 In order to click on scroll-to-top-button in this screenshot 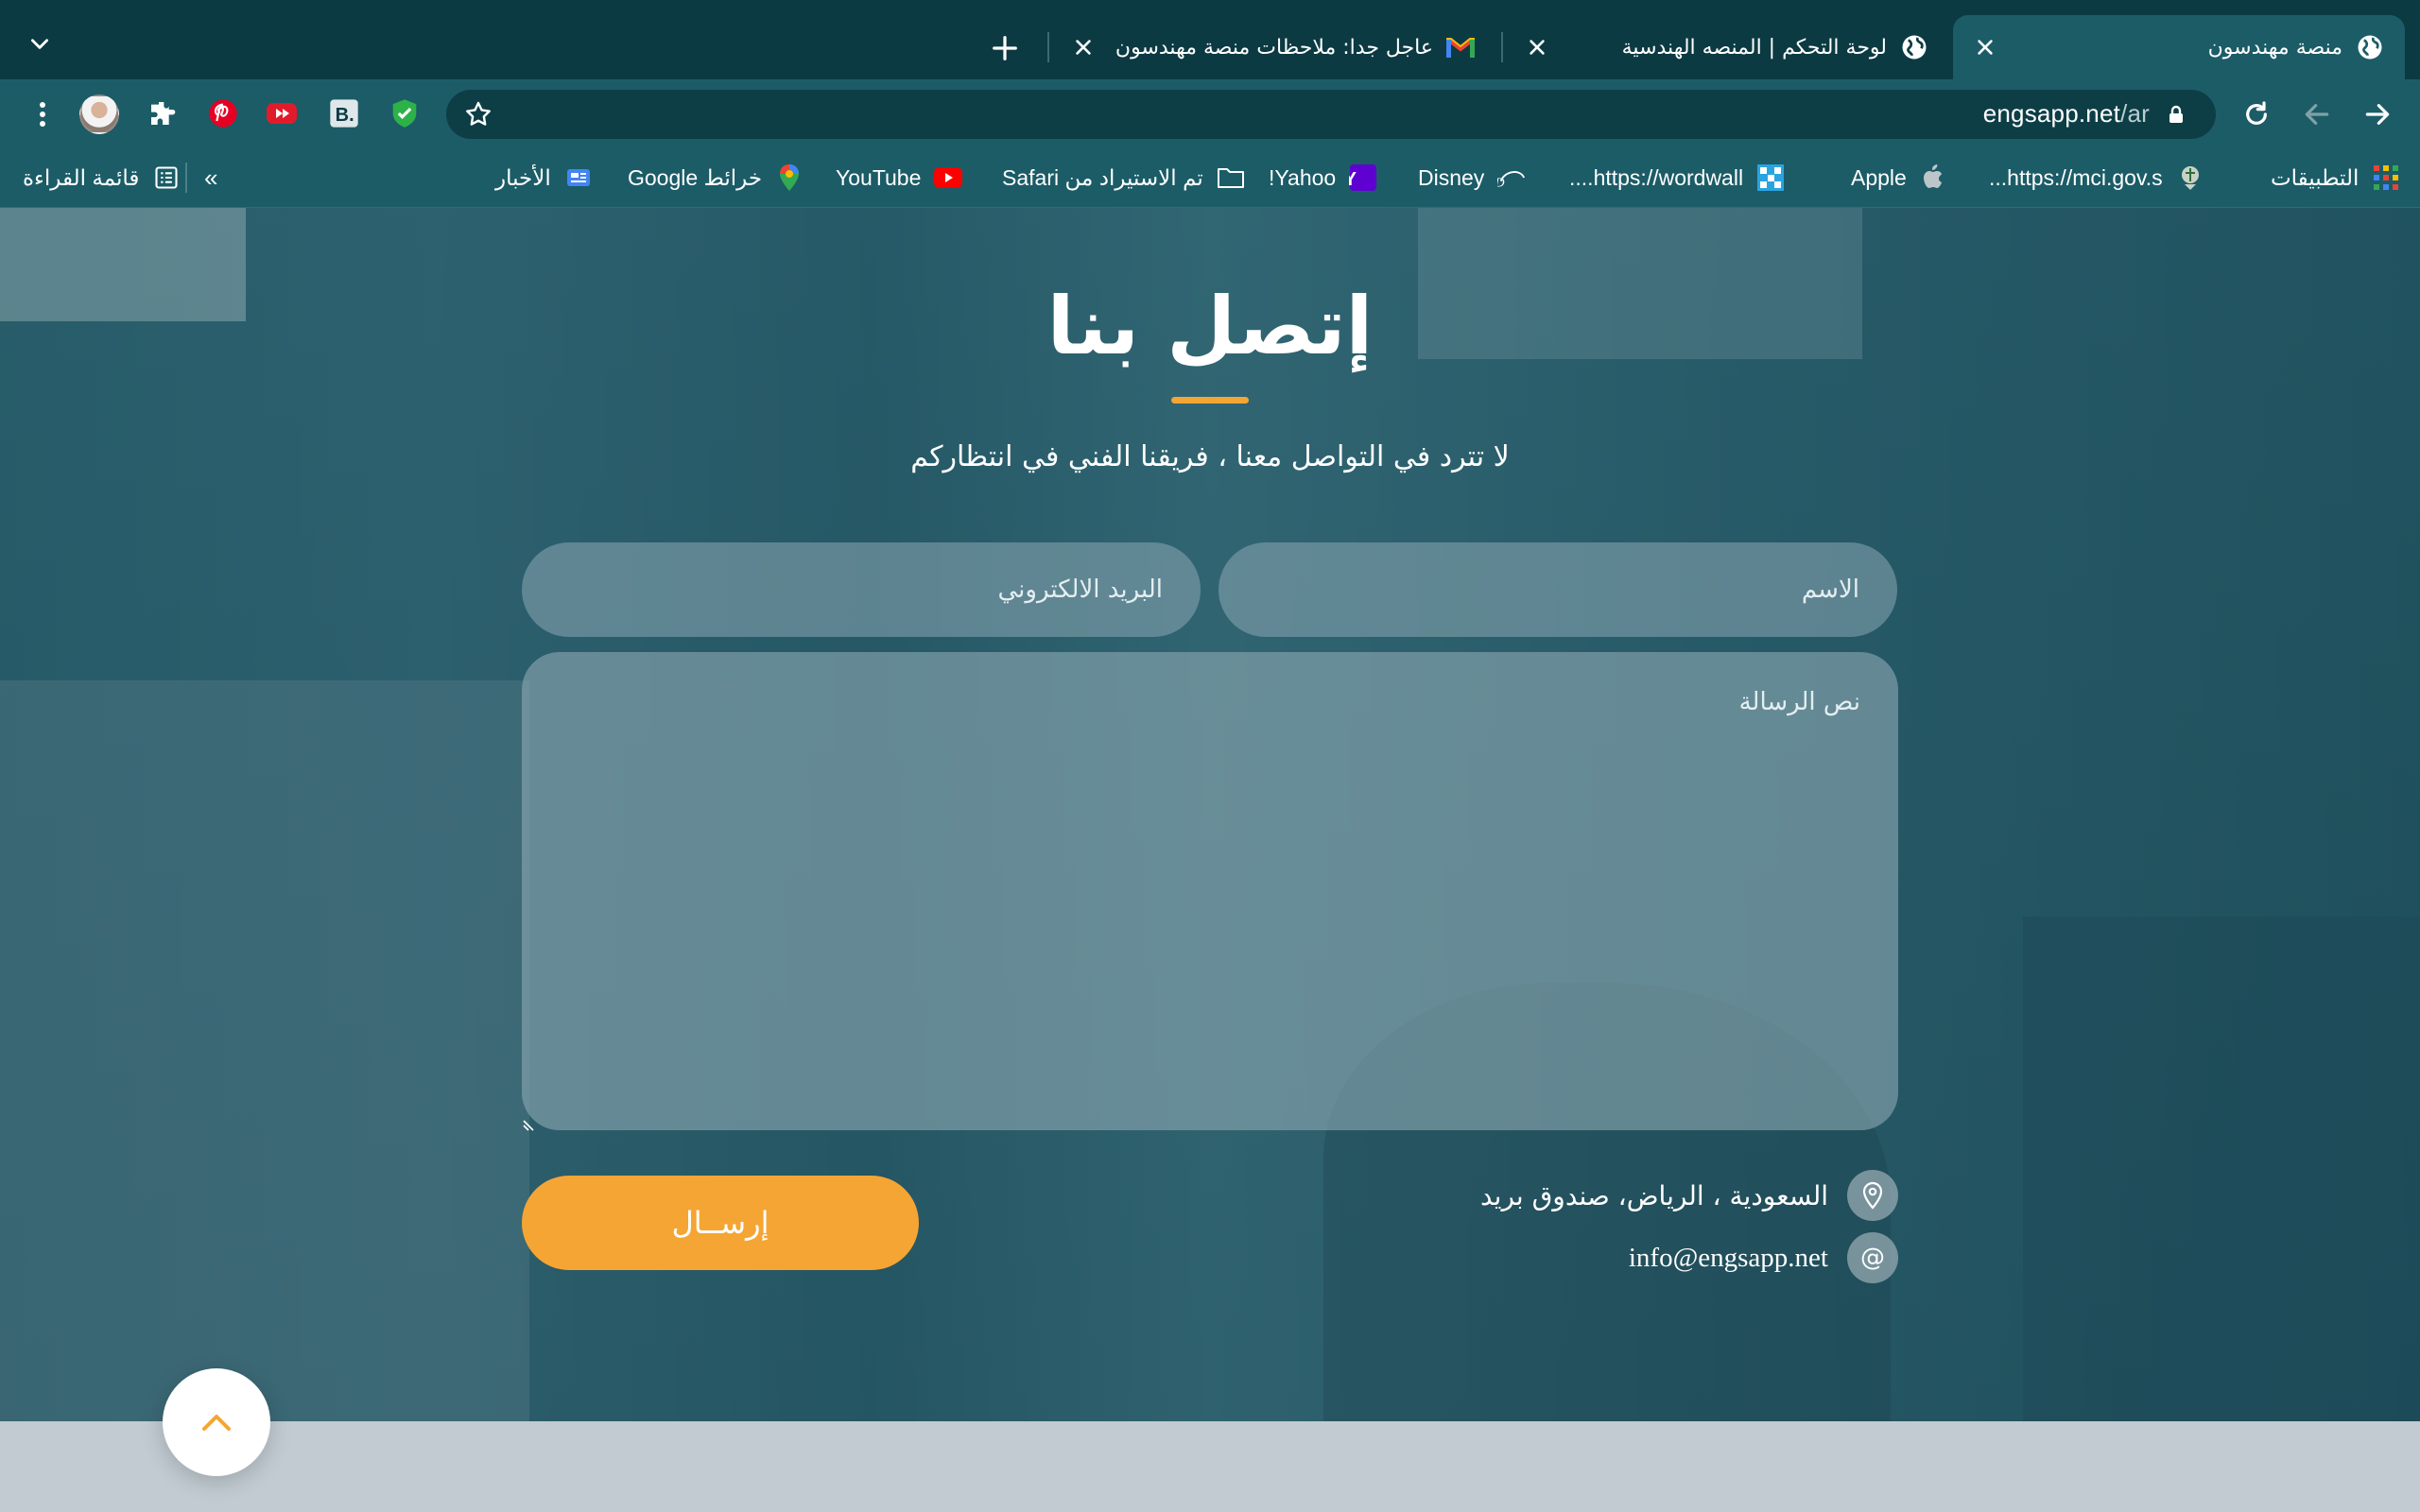, I will do `click(217, 1422)`.